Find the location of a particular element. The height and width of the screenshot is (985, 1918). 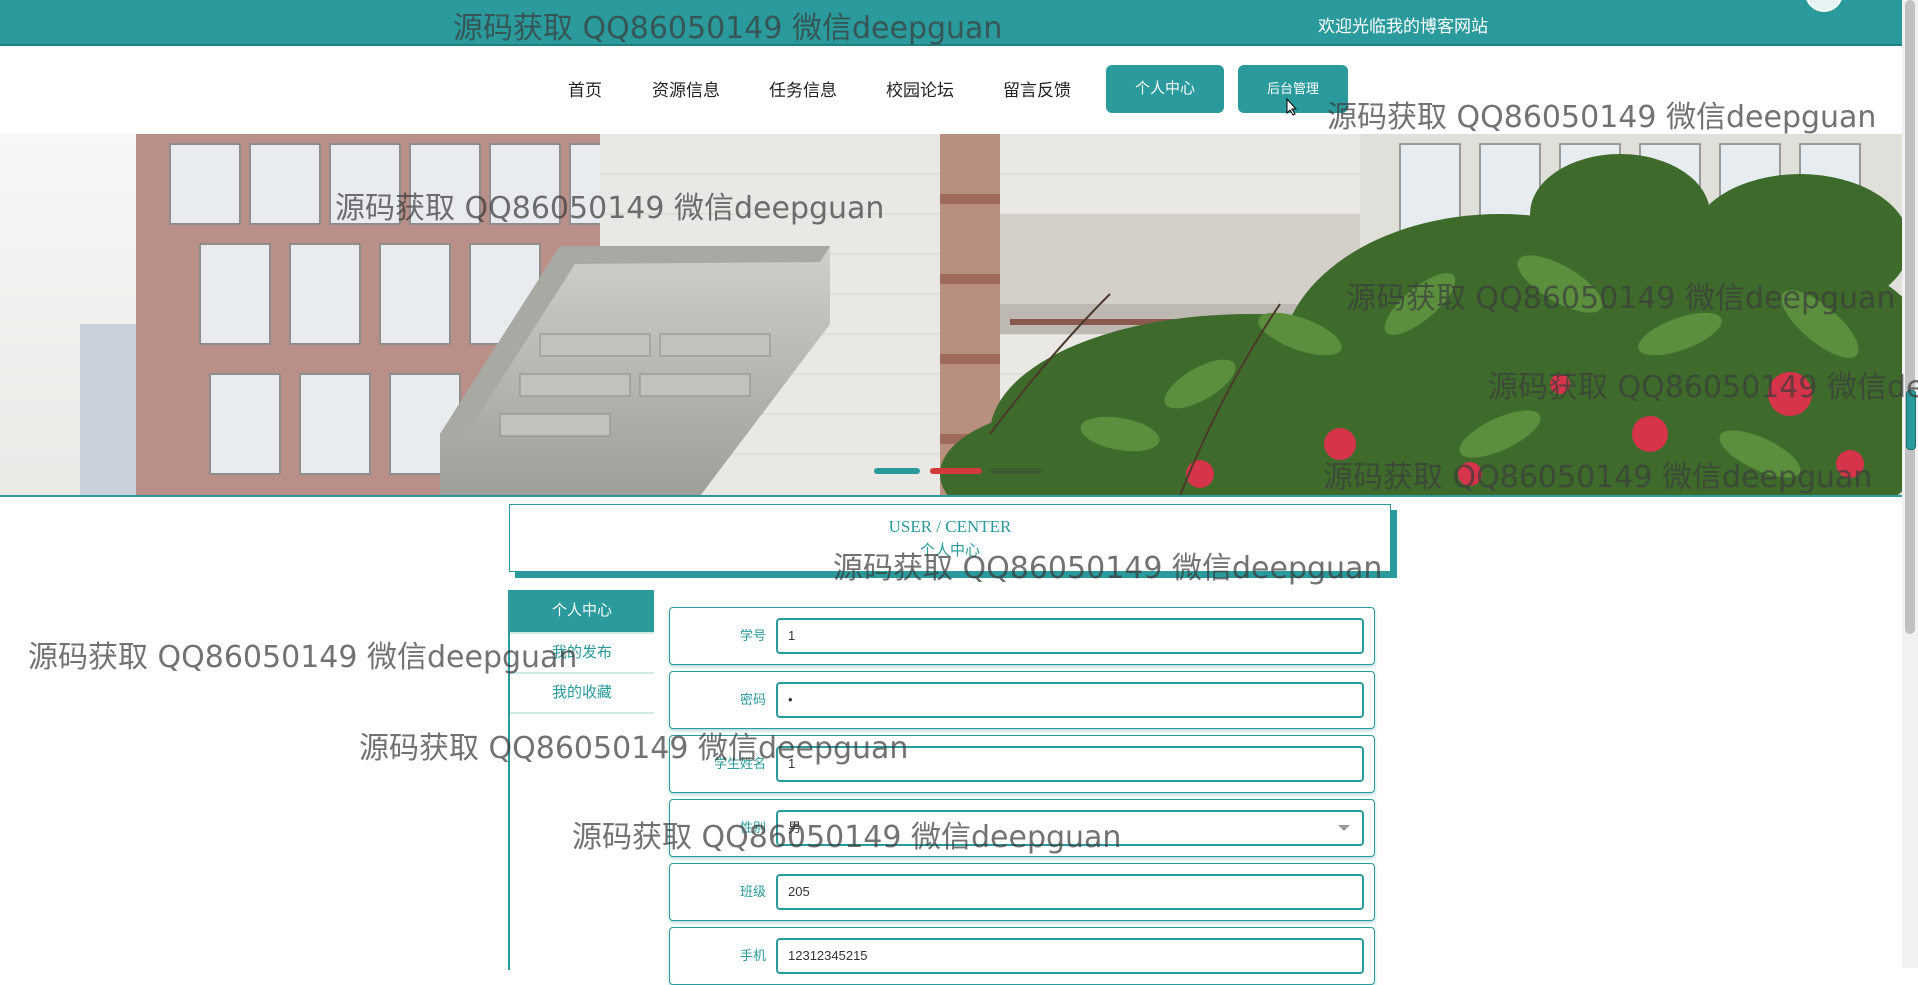

welcome-text: 欢迎光临我的博客网站 is located at coordinates (1403, 26).